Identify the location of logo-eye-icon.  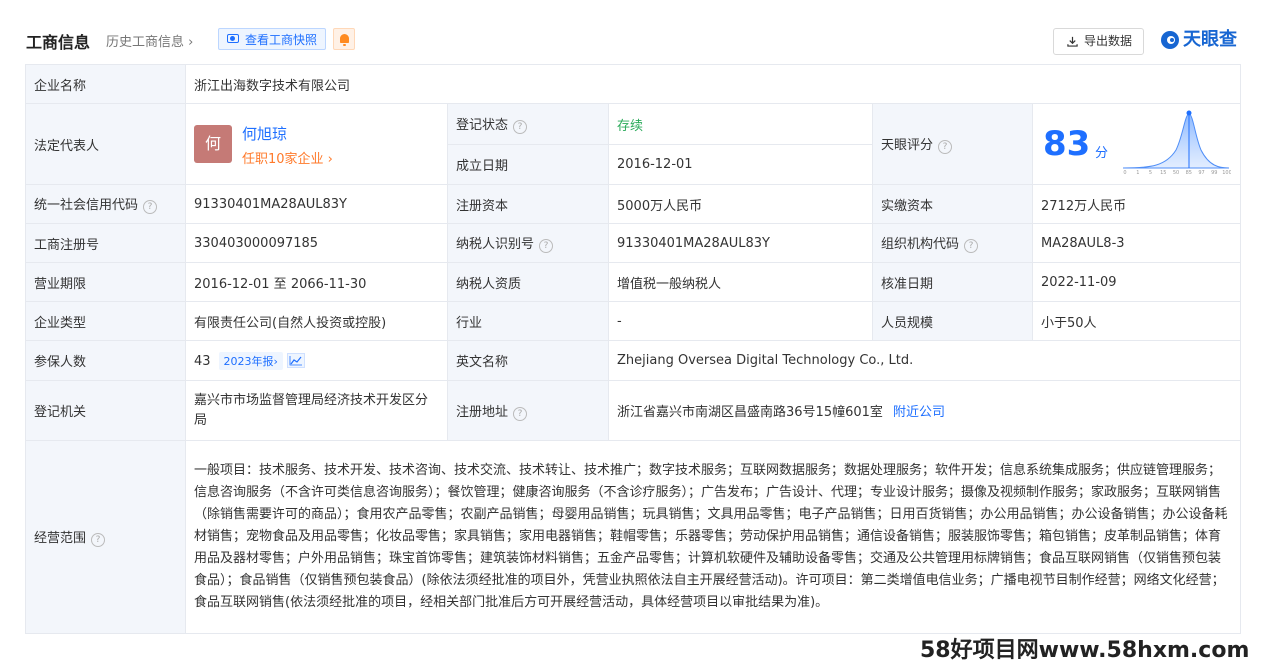
(1170, 40).